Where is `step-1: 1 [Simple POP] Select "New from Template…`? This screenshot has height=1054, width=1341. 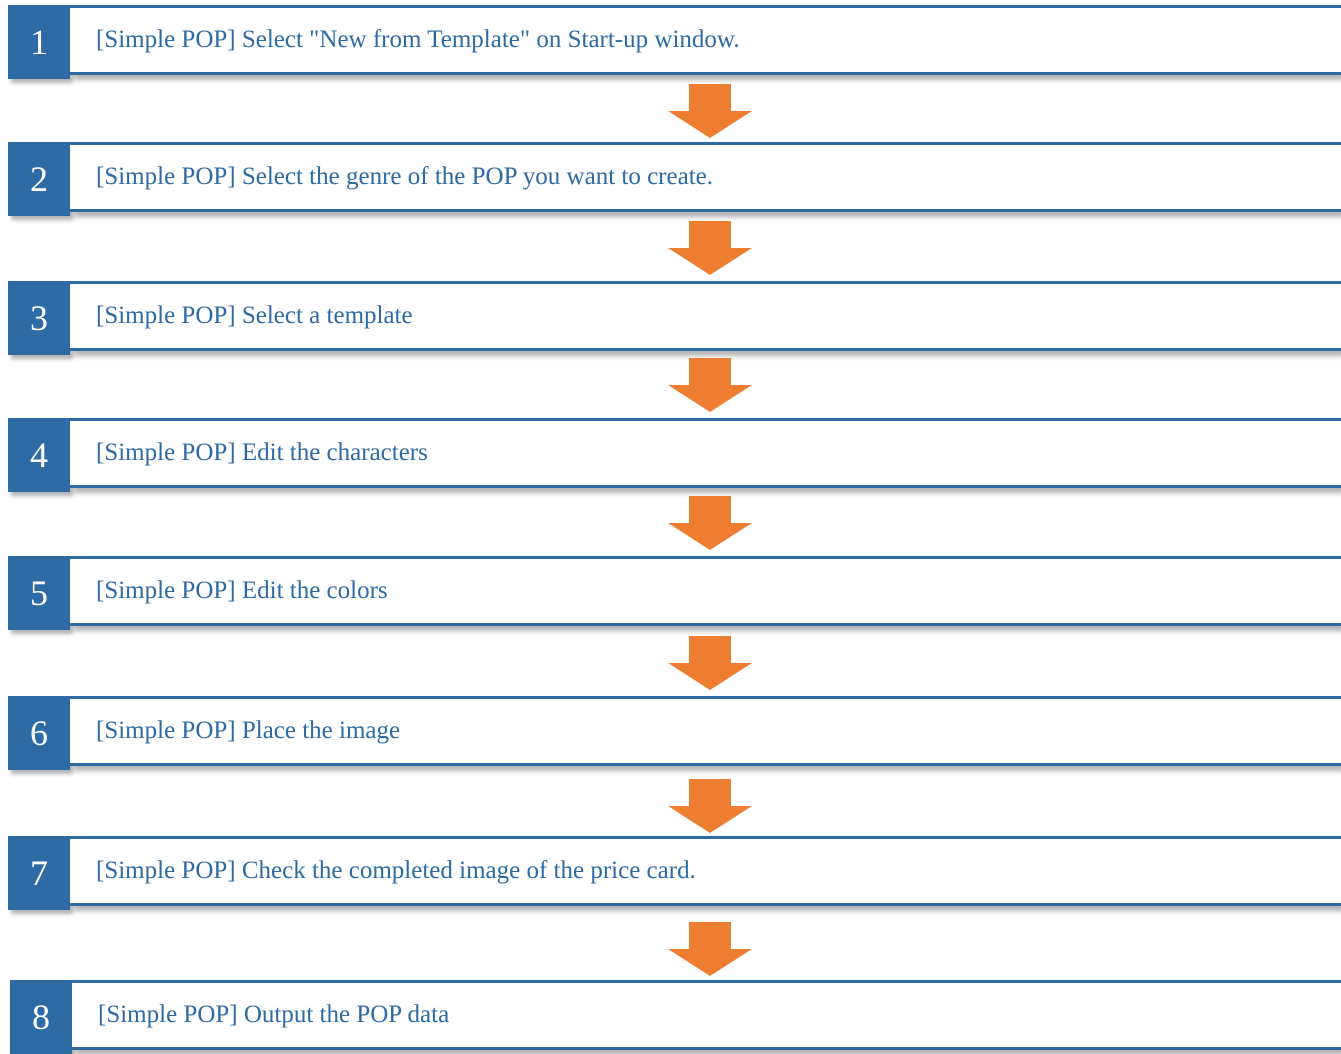
step-1: 1 [Simple POP] Select "New from Template… is located at coordinates (674, 42).